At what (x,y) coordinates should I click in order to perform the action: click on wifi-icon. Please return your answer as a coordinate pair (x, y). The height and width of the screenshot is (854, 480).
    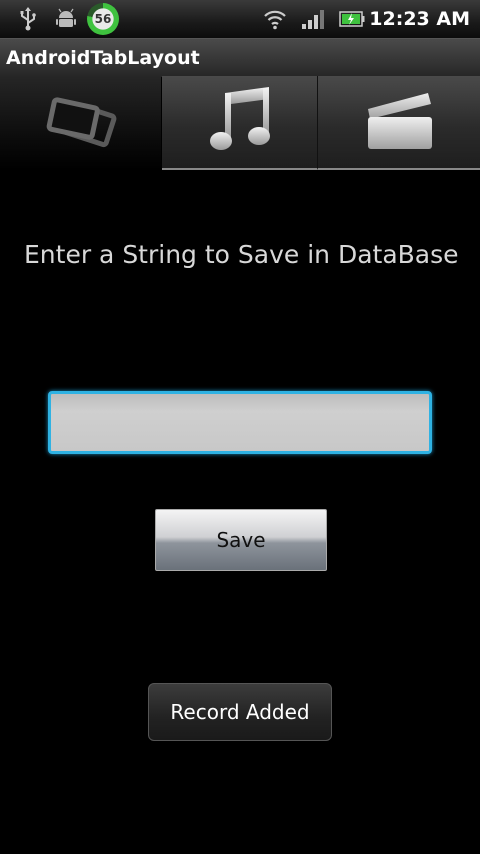
    Looking at the image, I should click on (275, 19).